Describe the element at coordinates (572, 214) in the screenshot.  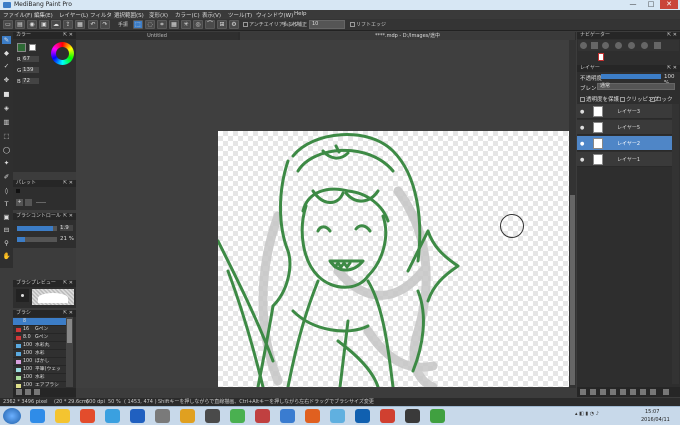
I see `canvas-vertical-scrollbar` at that location.